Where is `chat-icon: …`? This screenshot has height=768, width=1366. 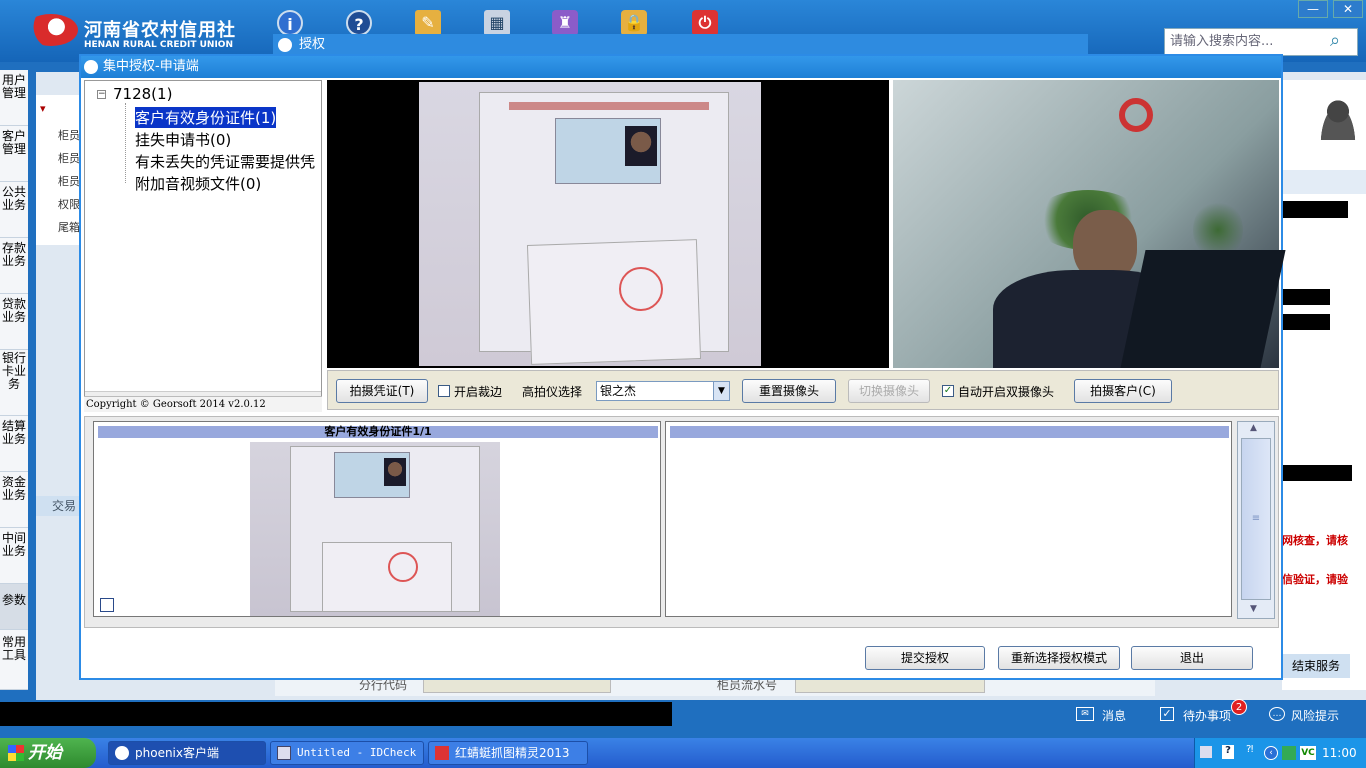
chat-icon: … is located at coordinates (1277, 714).